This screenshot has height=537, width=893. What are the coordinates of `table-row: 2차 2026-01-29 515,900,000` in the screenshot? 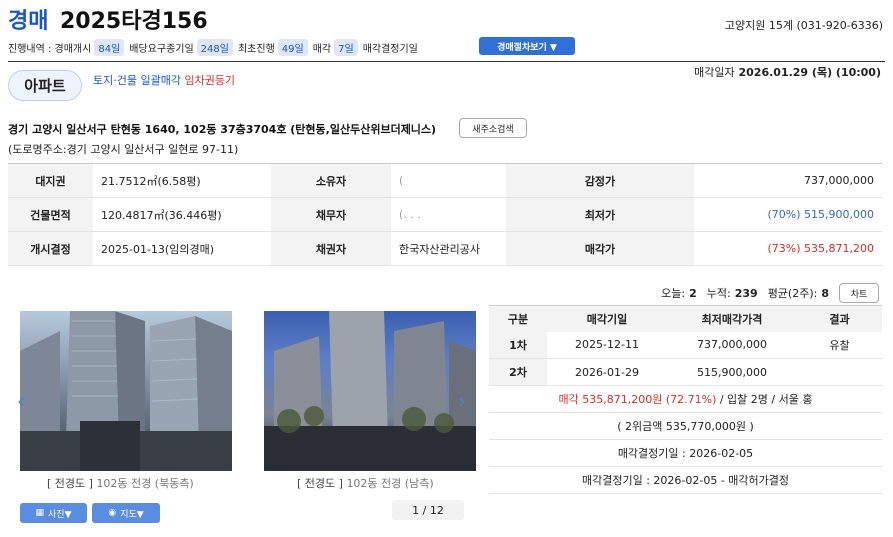 It's located at (685, 372).